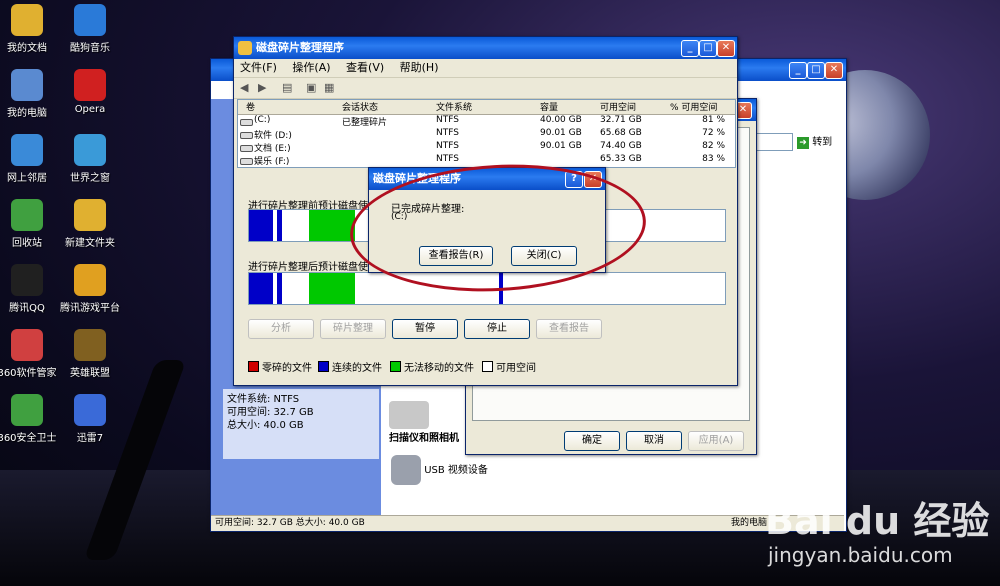 The width and height of the screenshot is (1000, 586). I want to click on desktop-icon-label: 英雄联盟, so click(90, 373).